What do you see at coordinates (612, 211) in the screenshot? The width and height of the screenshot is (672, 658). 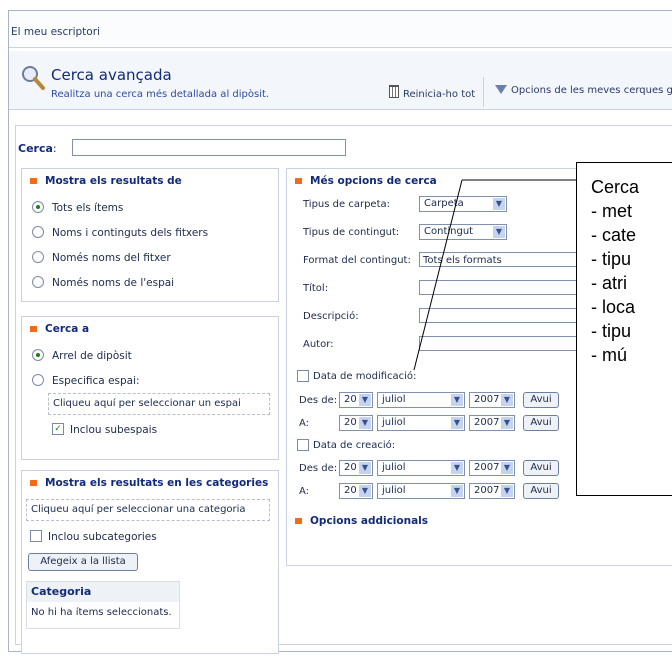 I see `callout-line: - met` at bounding box center [612, 211].